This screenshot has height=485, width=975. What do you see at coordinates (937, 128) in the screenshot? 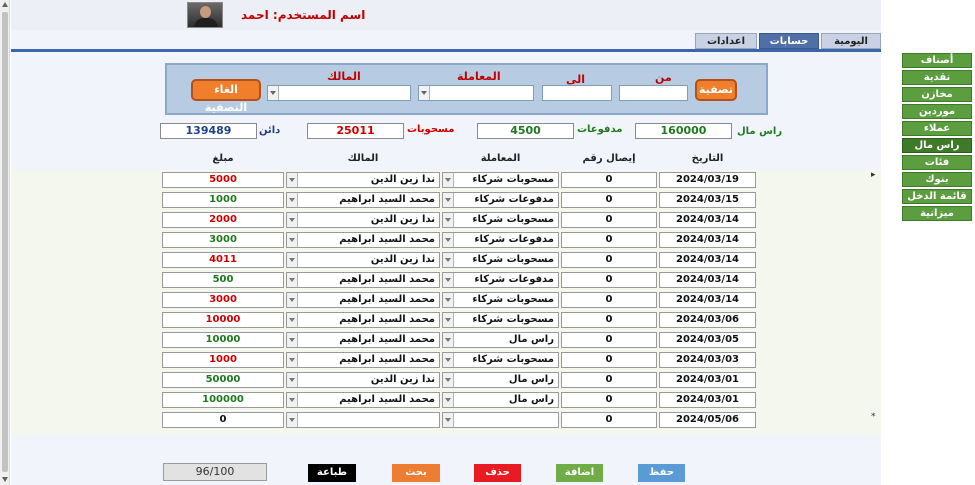
I see `nav-item: عملاء` at bounding box center [937, 128].